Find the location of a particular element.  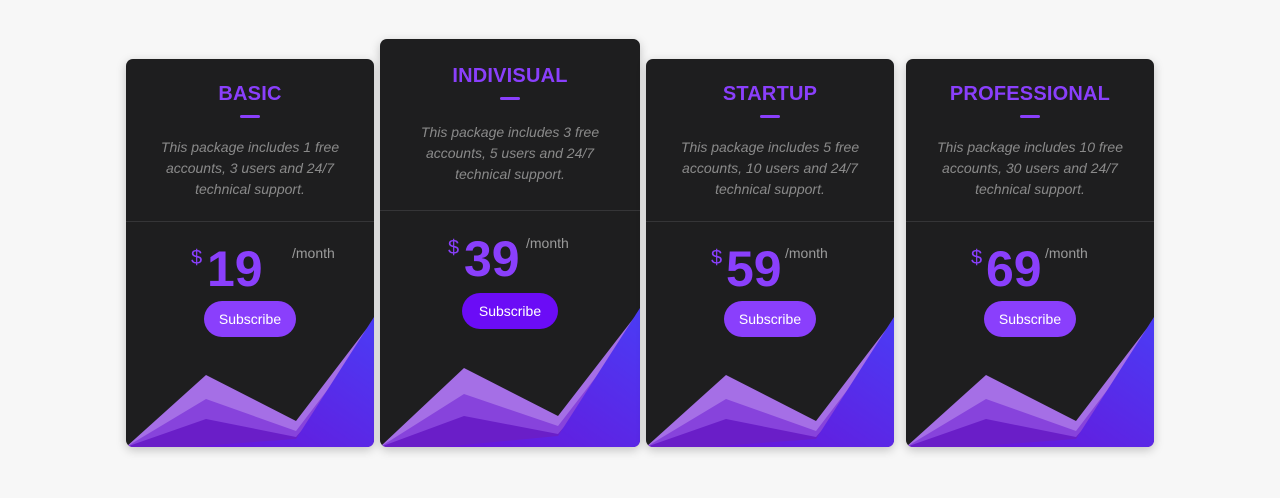

price-block: $ 39 /month is located at coordinates (510, 261).